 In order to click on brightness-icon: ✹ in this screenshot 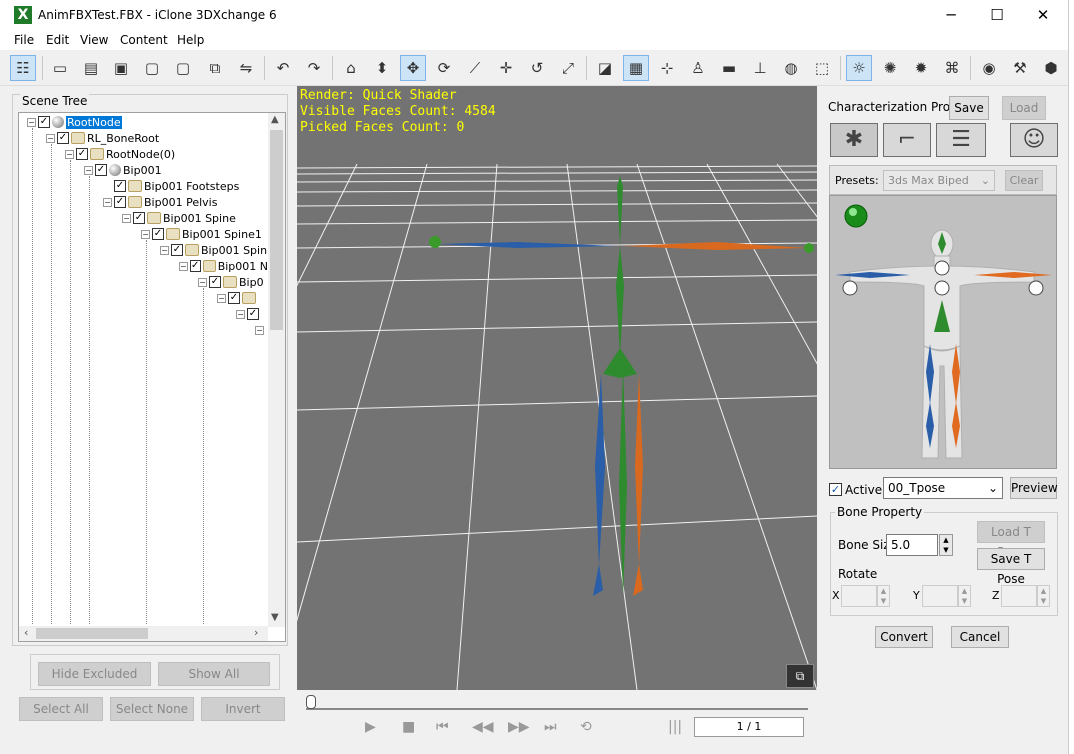, I will do `click(921, 68)`.